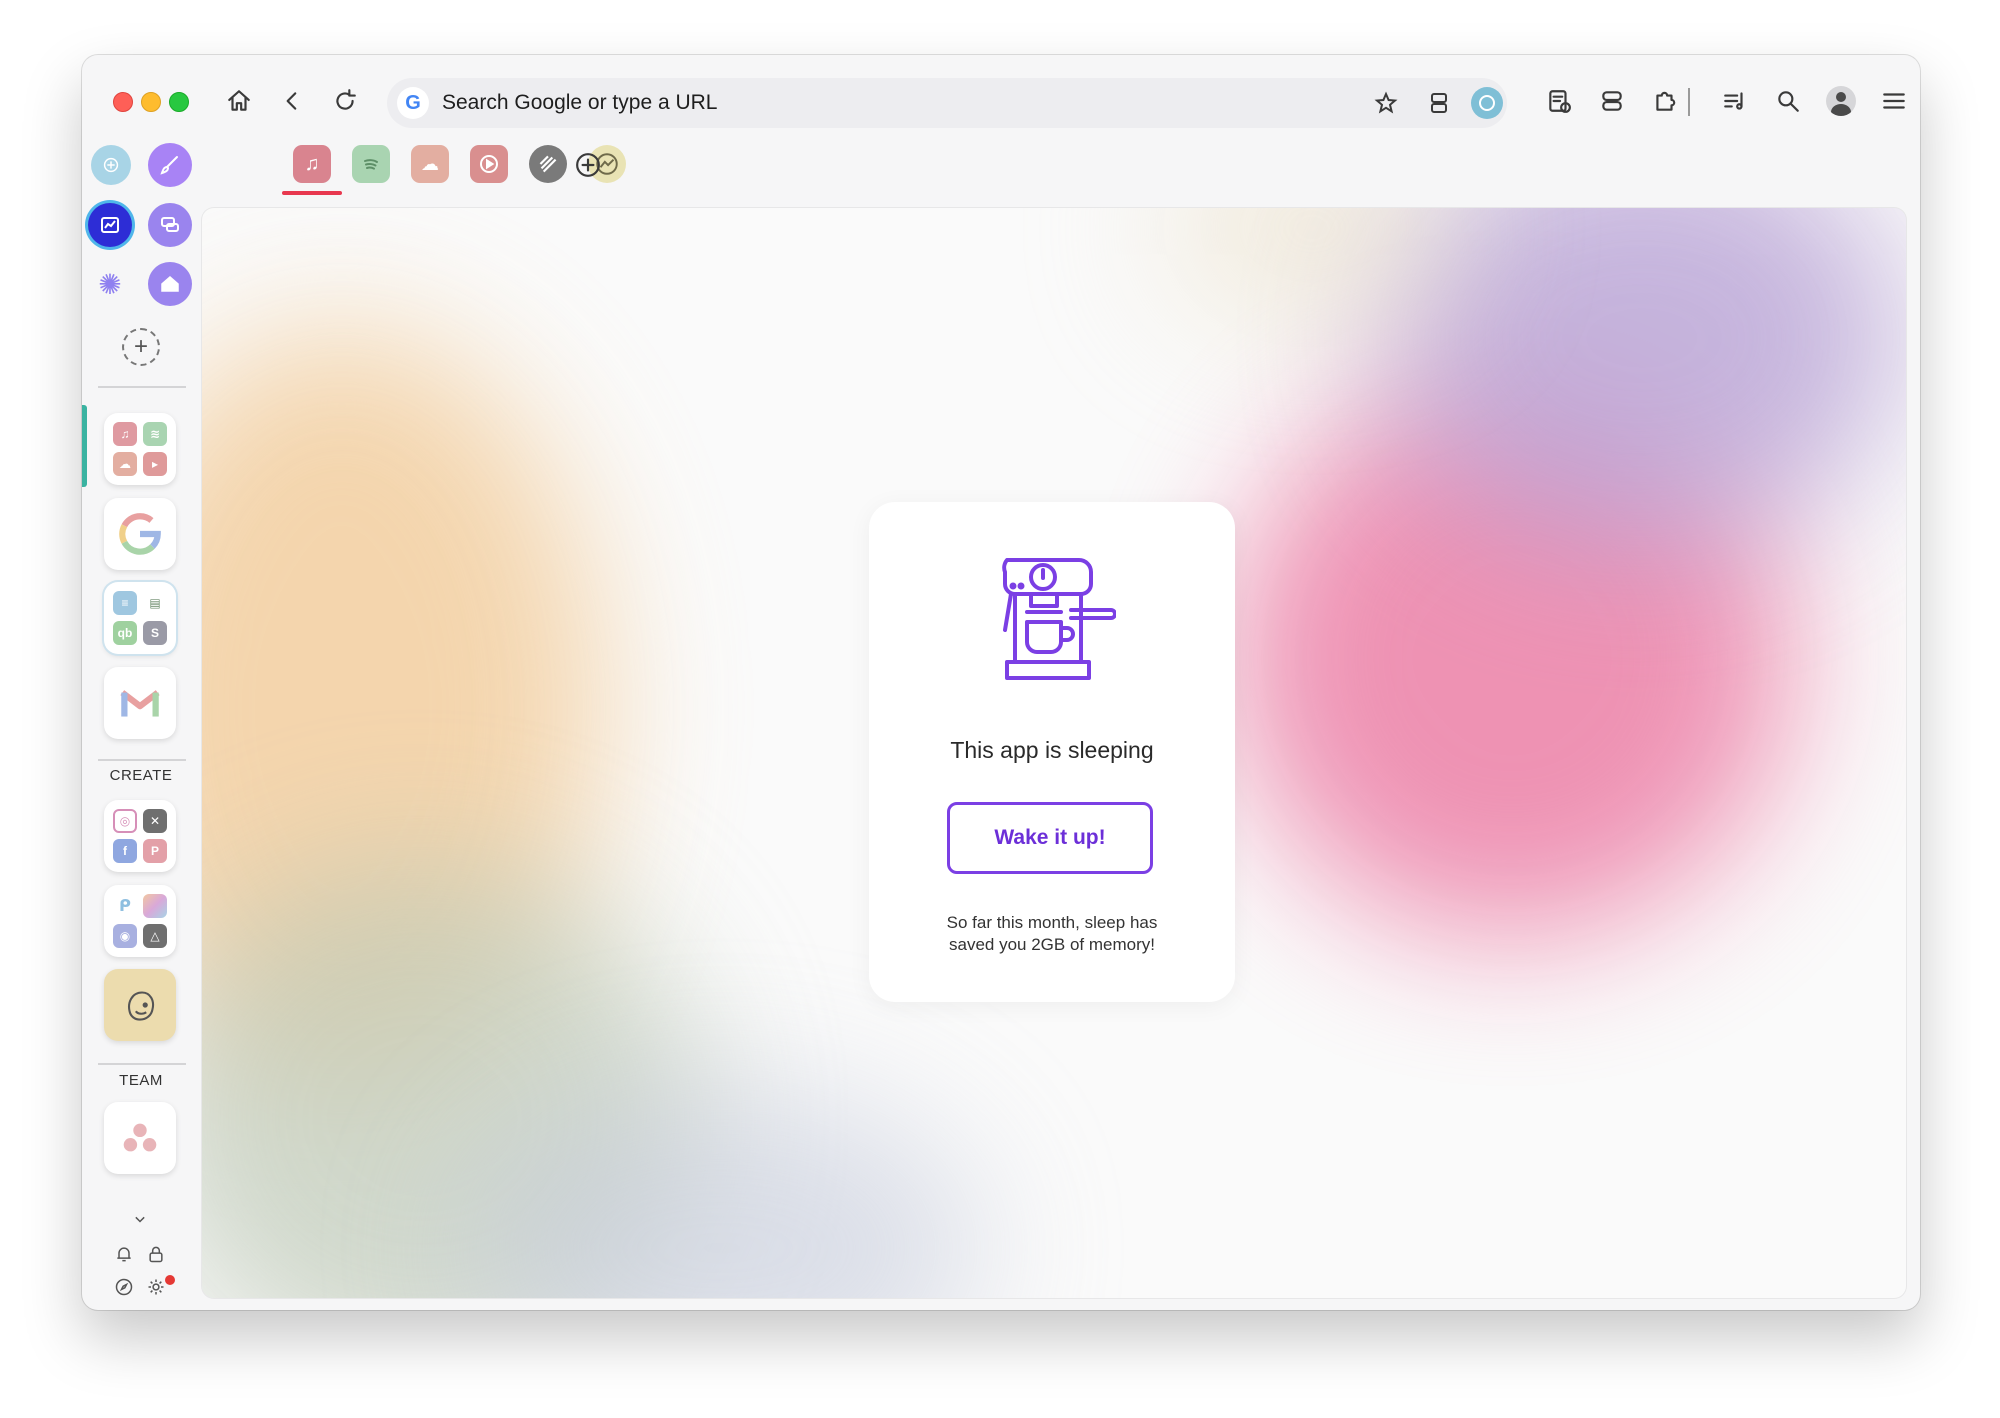 The height and width of the screenshot is (1418, 2000). I want to click on home-icon, so click(239, 100).